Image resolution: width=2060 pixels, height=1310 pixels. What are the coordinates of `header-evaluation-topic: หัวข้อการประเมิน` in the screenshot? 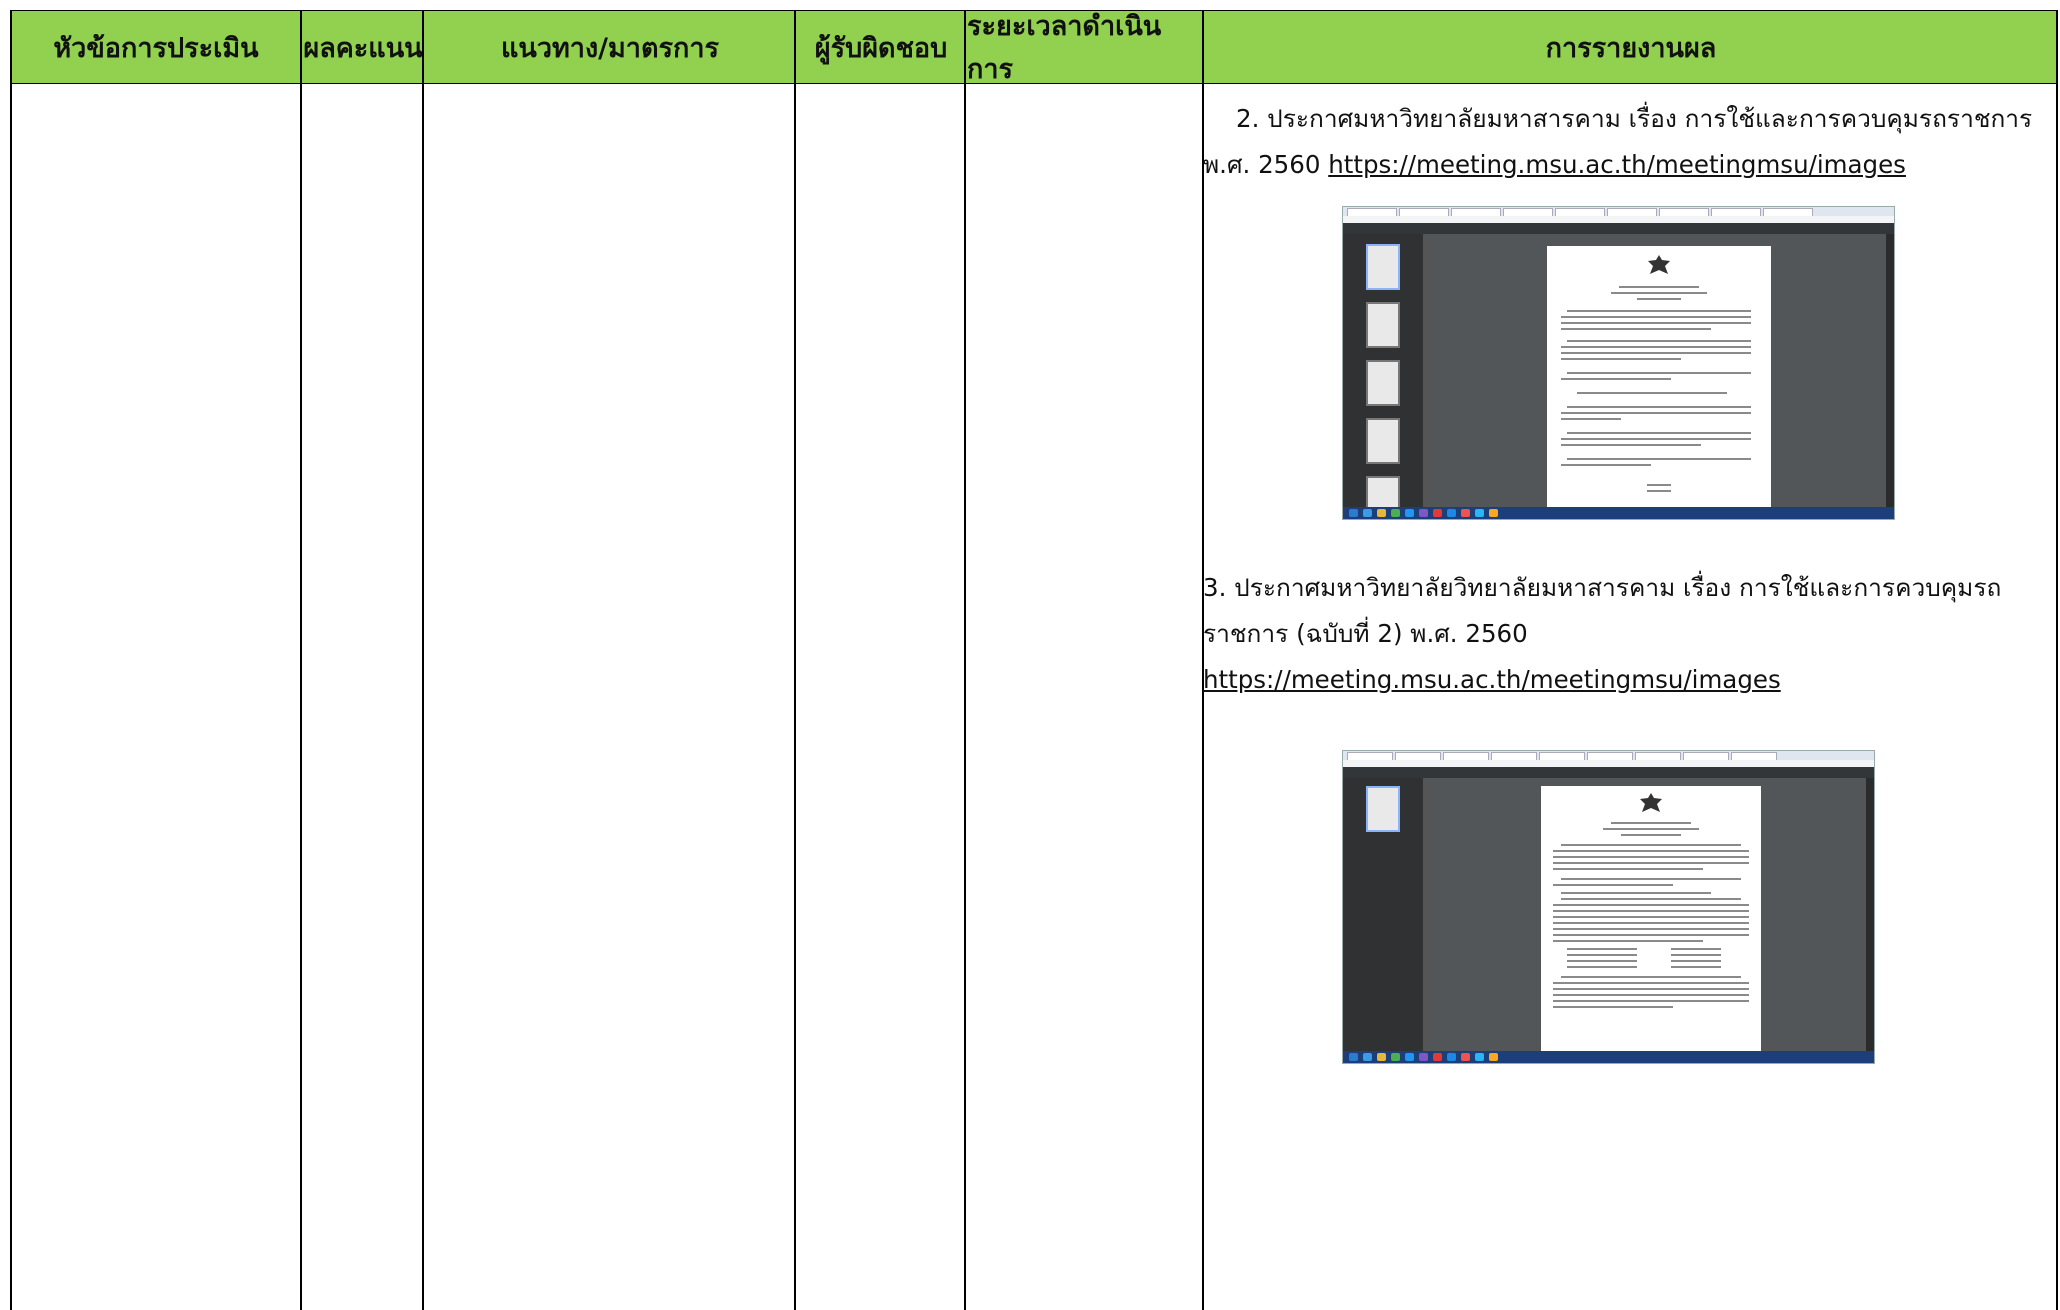 It's located at (156, 48).